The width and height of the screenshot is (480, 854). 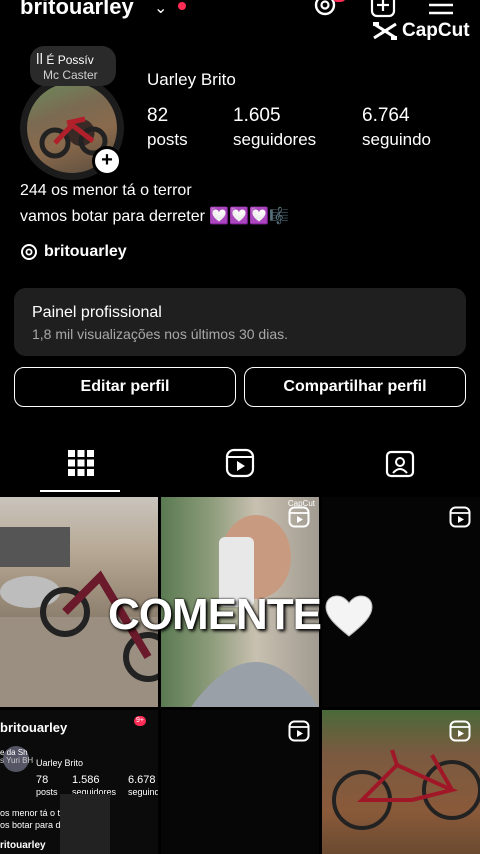 I want to click on profile-username: britouarley, so click(x=77, y=10).